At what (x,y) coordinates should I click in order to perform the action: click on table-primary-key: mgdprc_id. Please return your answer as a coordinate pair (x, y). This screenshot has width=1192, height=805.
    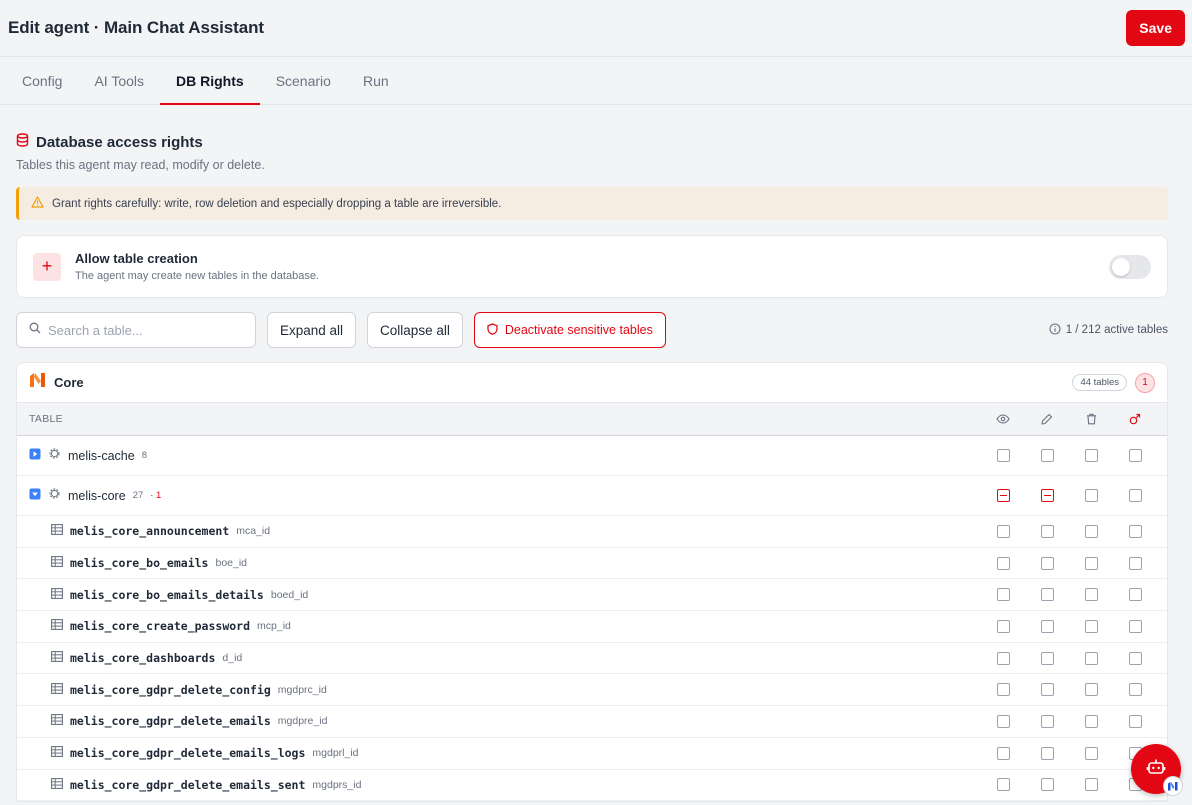
    Looking at the image, I should click on (302, 689).